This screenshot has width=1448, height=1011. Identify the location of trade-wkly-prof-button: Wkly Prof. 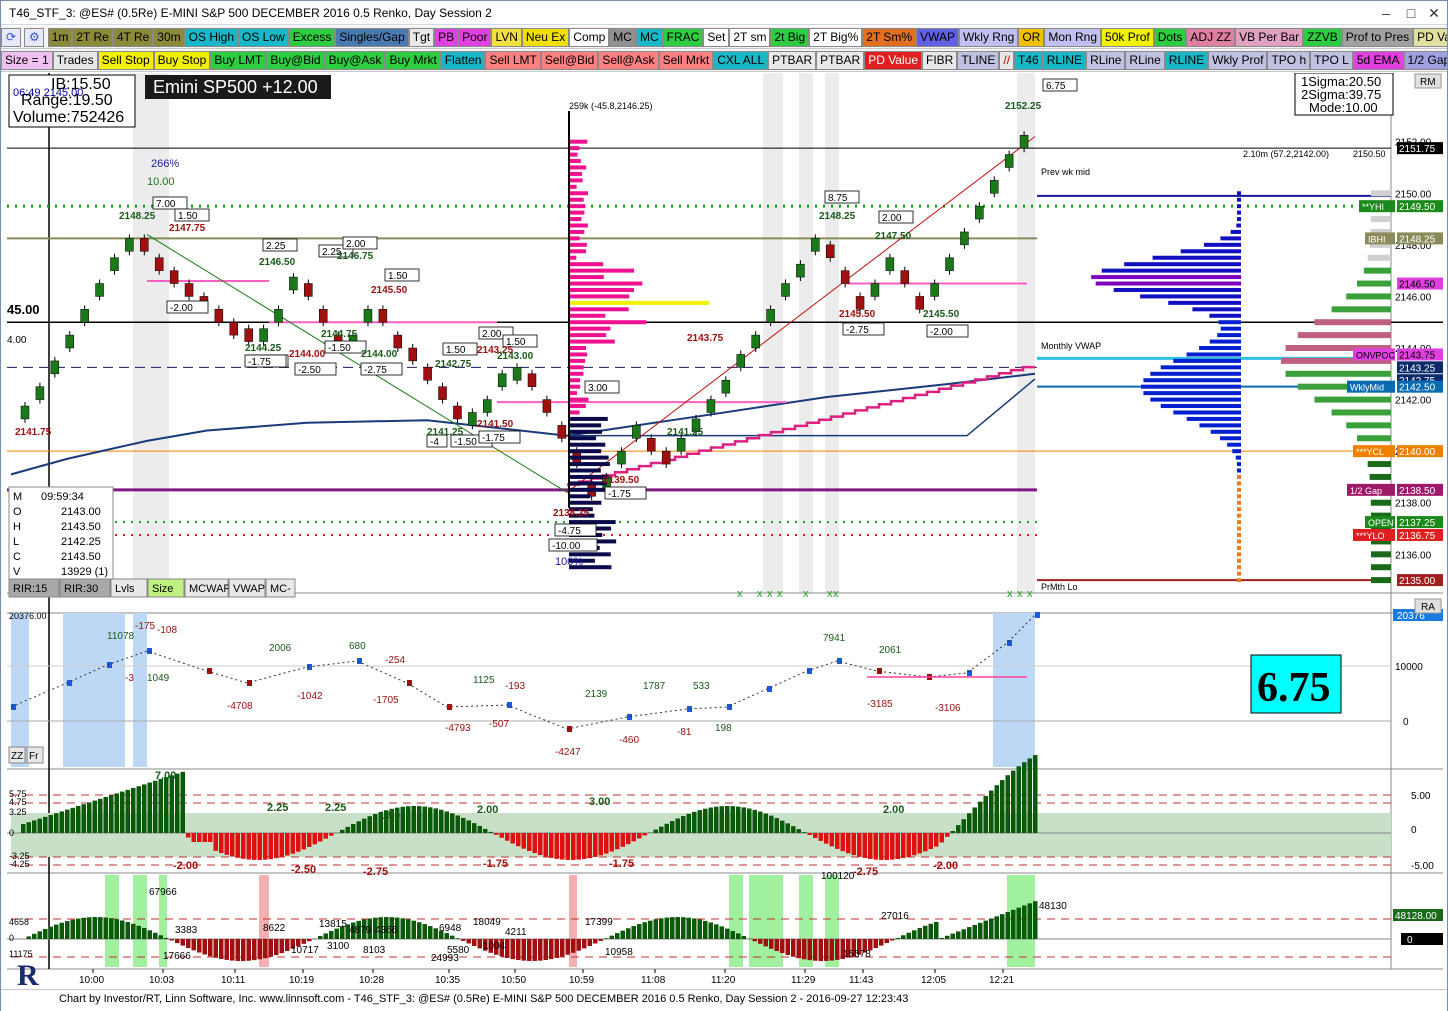
(1237, 60).